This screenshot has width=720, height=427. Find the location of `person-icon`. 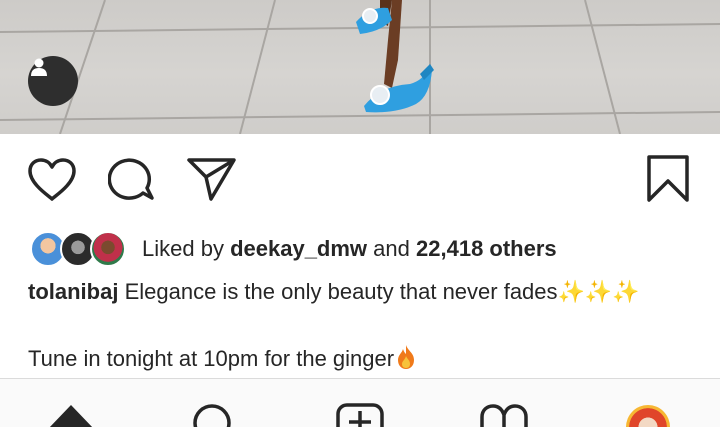

person-icon is located at coordinates (39, 67).